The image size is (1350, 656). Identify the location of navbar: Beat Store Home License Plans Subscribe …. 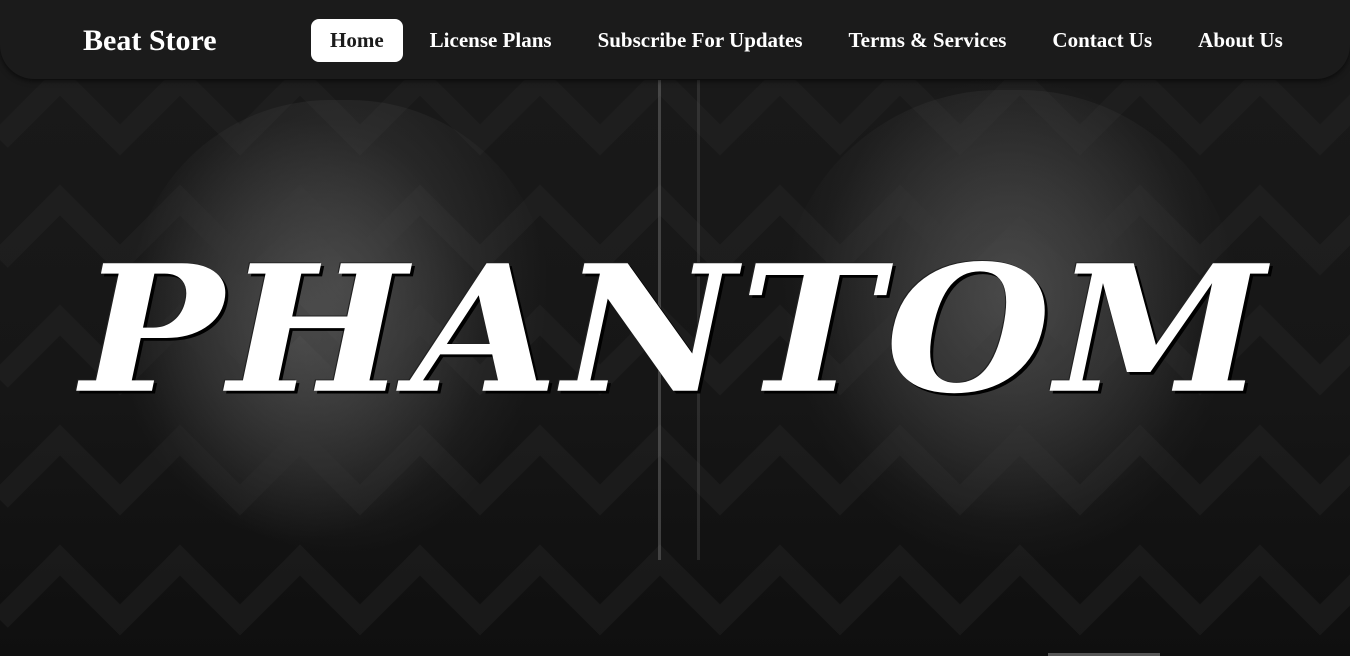
(675, 39).